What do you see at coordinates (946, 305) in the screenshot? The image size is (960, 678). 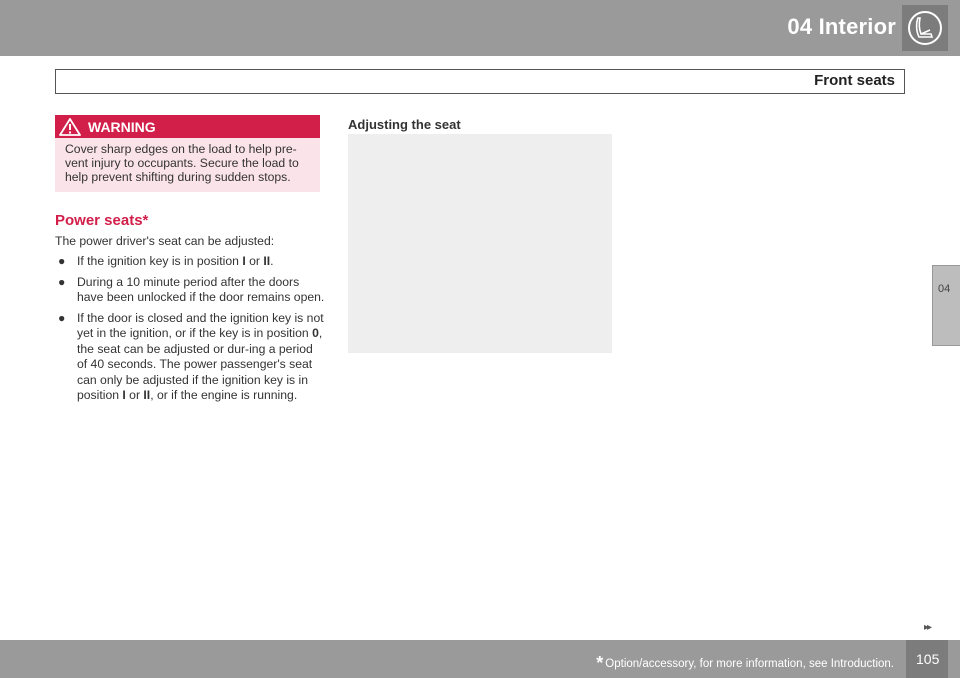 I see `chapter-tab: 04` at bounding box center [946, 305].